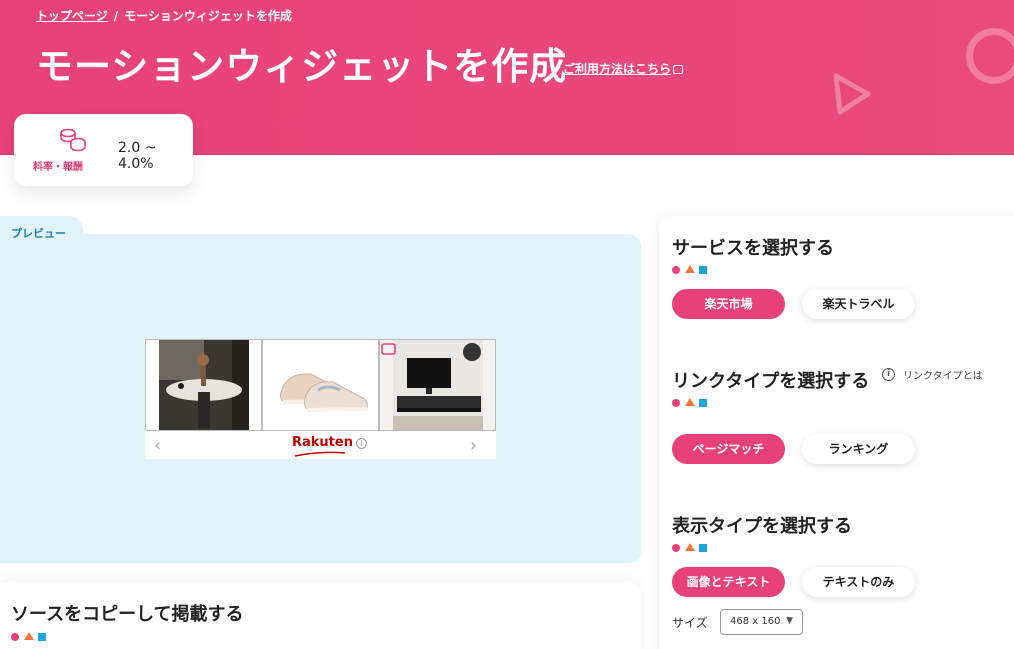  Describe the element at coordinates (888, 374) in the screenshot. I see `info-icon: i` at that location.